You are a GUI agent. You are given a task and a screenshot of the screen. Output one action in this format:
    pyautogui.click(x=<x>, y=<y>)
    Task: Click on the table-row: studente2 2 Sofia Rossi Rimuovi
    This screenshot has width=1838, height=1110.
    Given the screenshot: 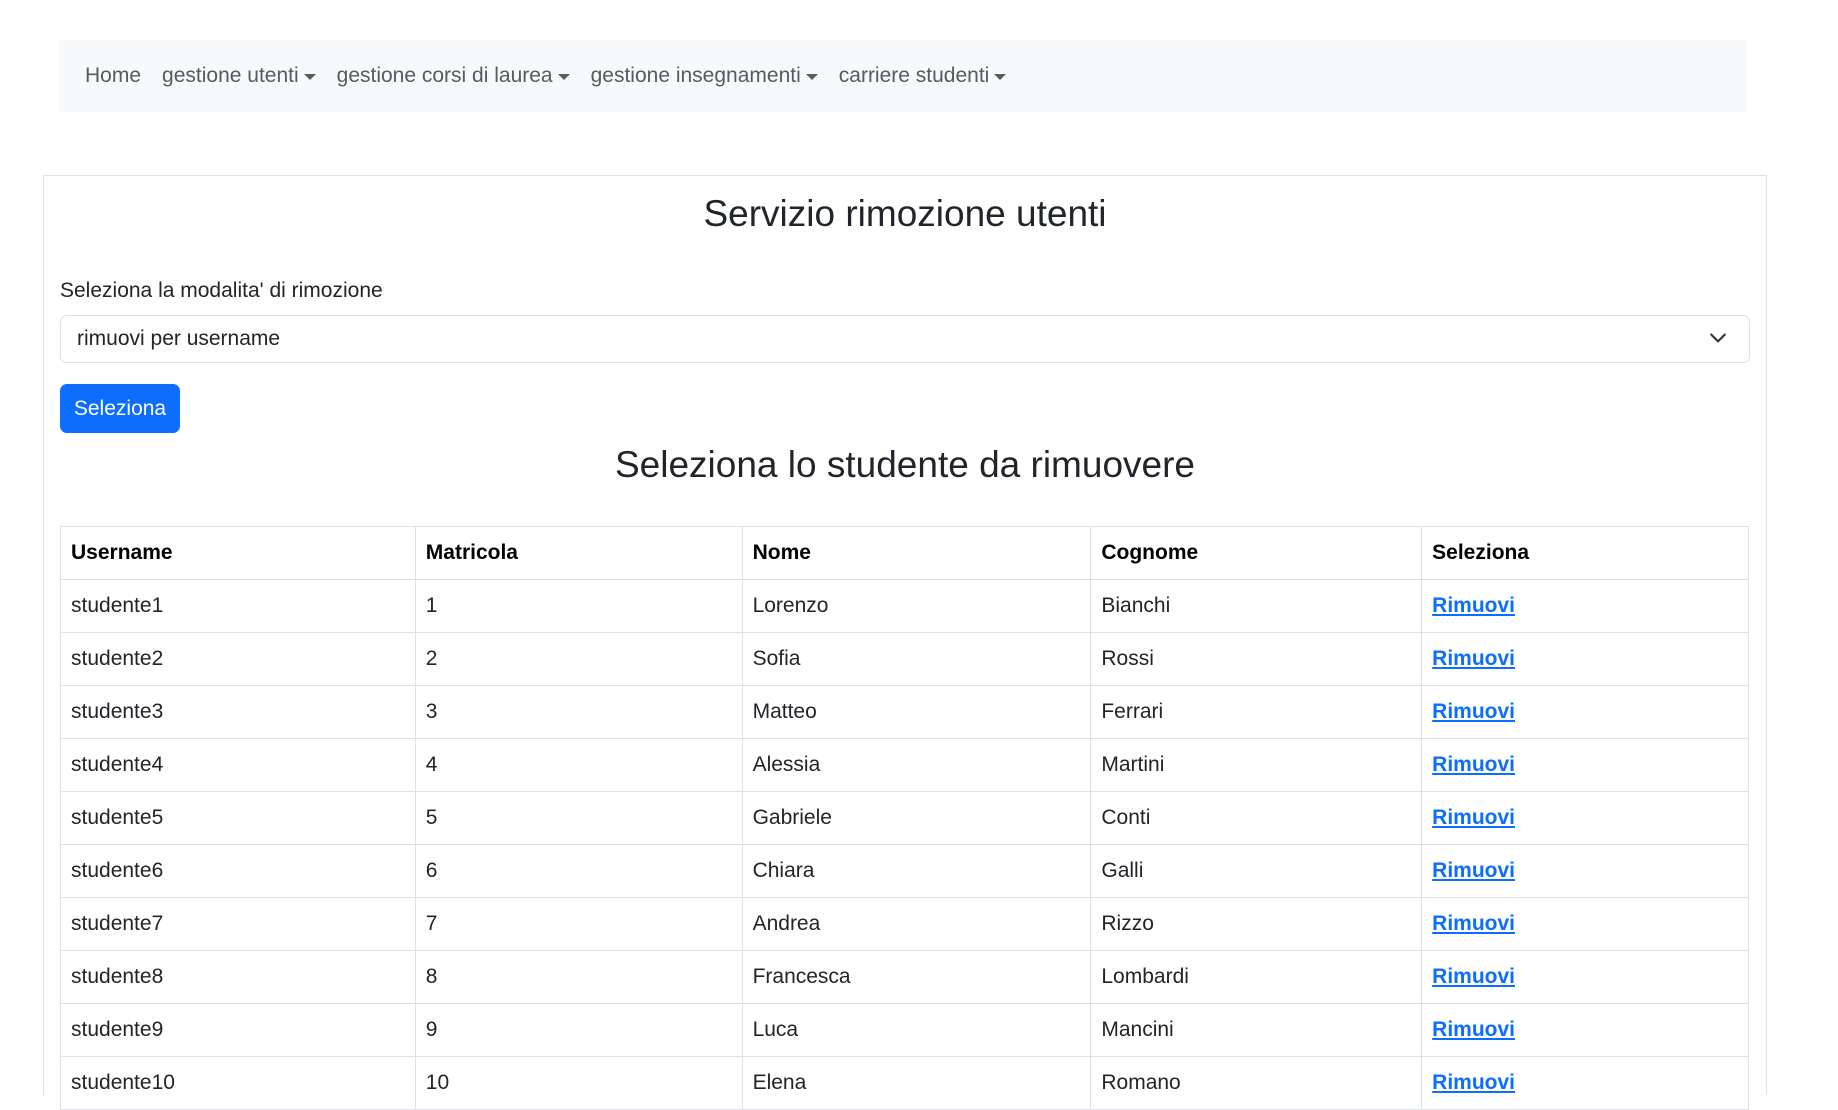 What is the action you would take?
    pyautogui.click(x=904, y=659)
    